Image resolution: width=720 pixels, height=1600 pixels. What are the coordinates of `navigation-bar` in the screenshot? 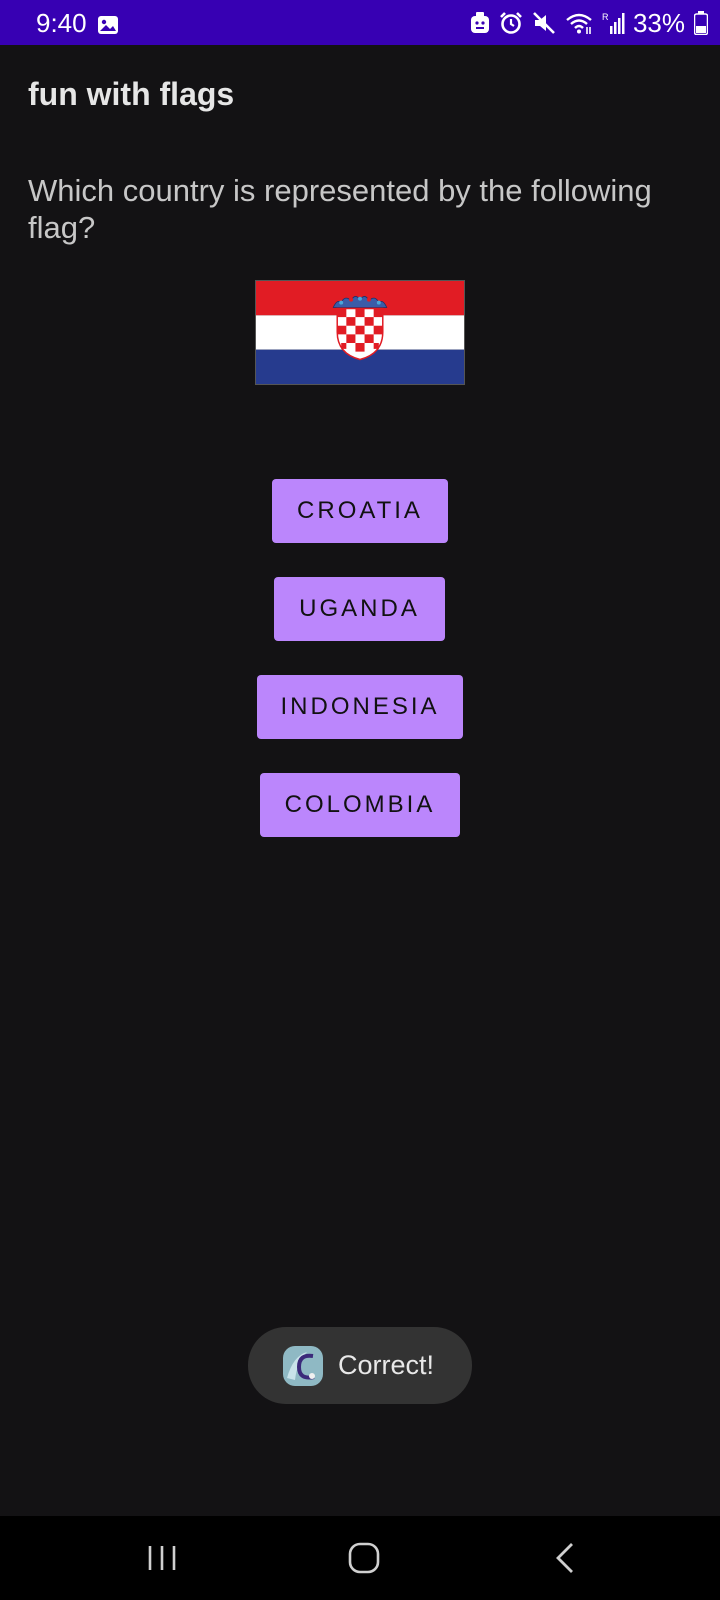 It's located at (360, 1558).